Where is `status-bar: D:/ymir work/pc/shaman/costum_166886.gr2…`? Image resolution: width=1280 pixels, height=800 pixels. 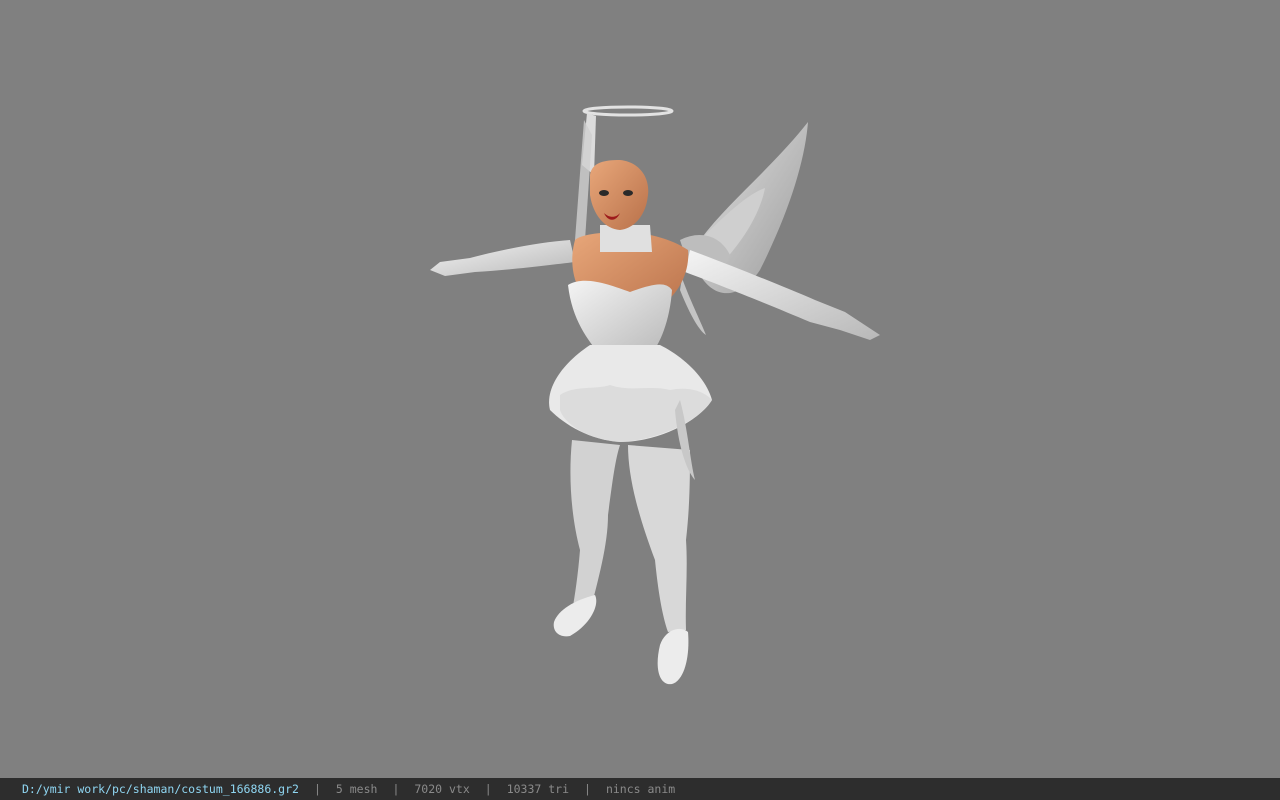
status-bar: D:/ymir work/pc/shaman/costum_166886.gr2… is located at coordinates (640, 789).